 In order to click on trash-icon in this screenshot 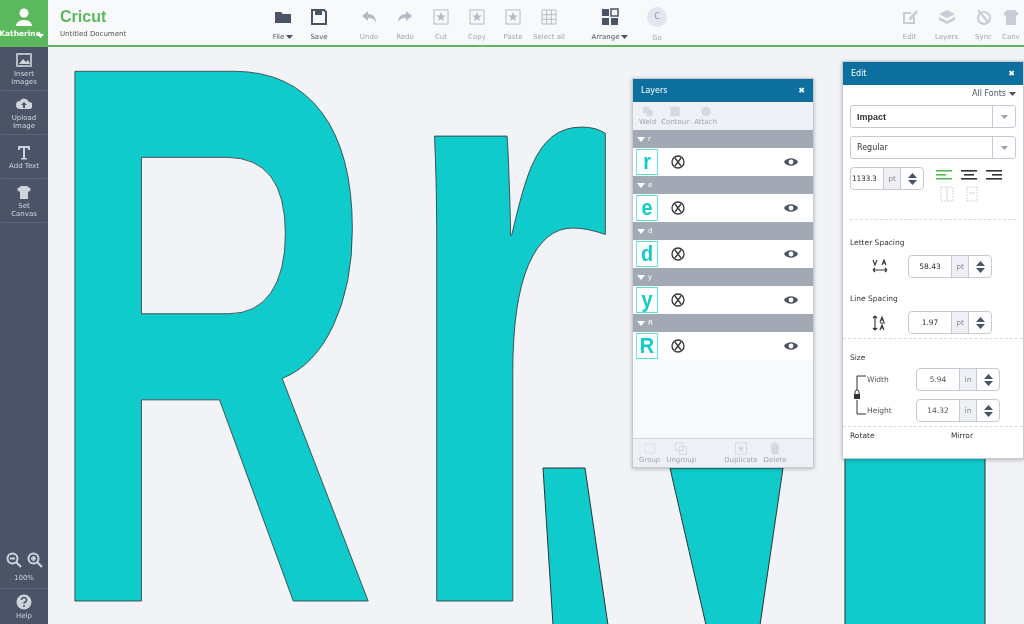, I will do `click(775, 448)`.